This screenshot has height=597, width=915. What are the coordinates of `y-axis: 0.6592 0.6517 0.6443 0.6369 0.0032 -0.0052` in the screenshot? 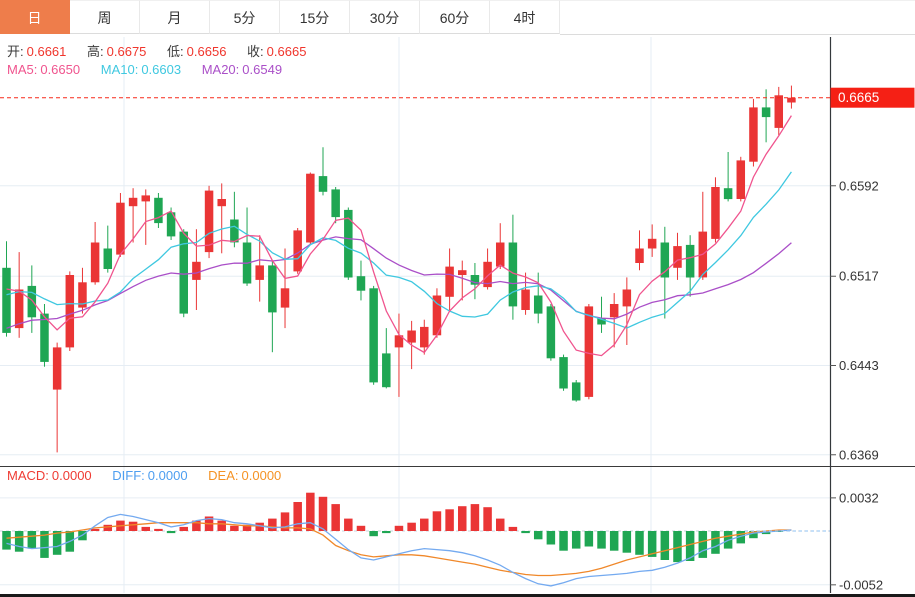 It's located at (856, 385).